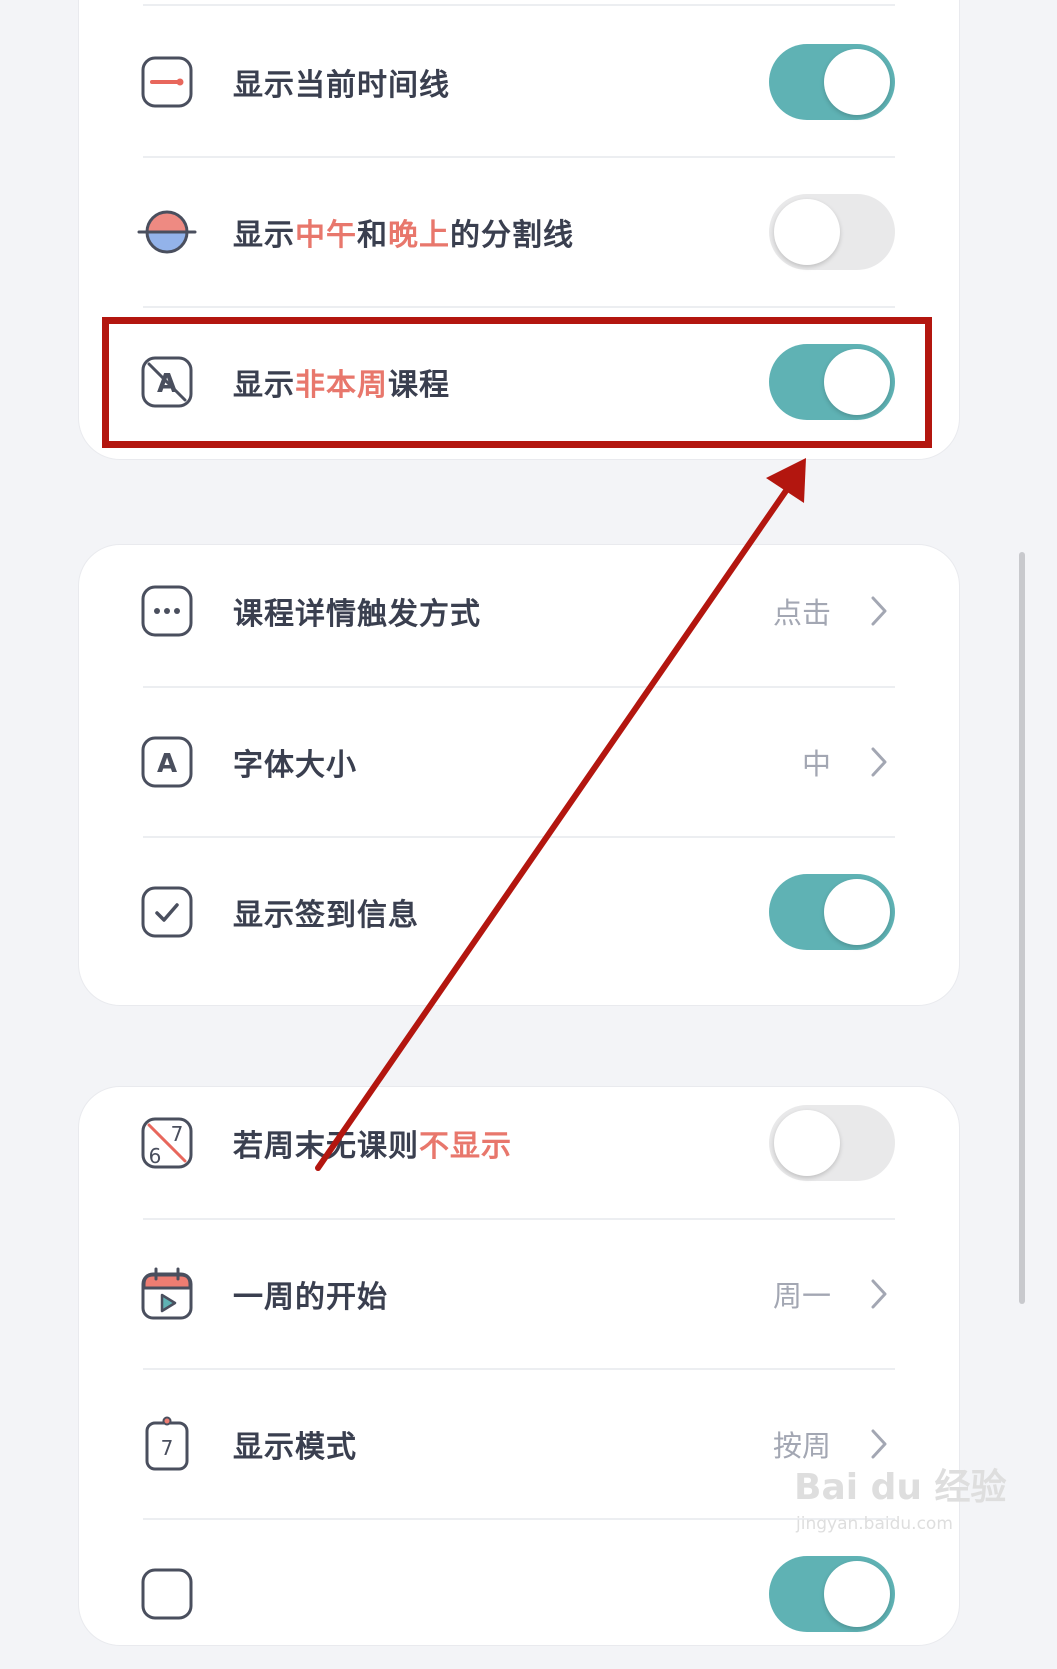  What do you see at coordinates (372, 235) in the screenshot?
I see `label-part: 和` at bounding box center [372, 235].